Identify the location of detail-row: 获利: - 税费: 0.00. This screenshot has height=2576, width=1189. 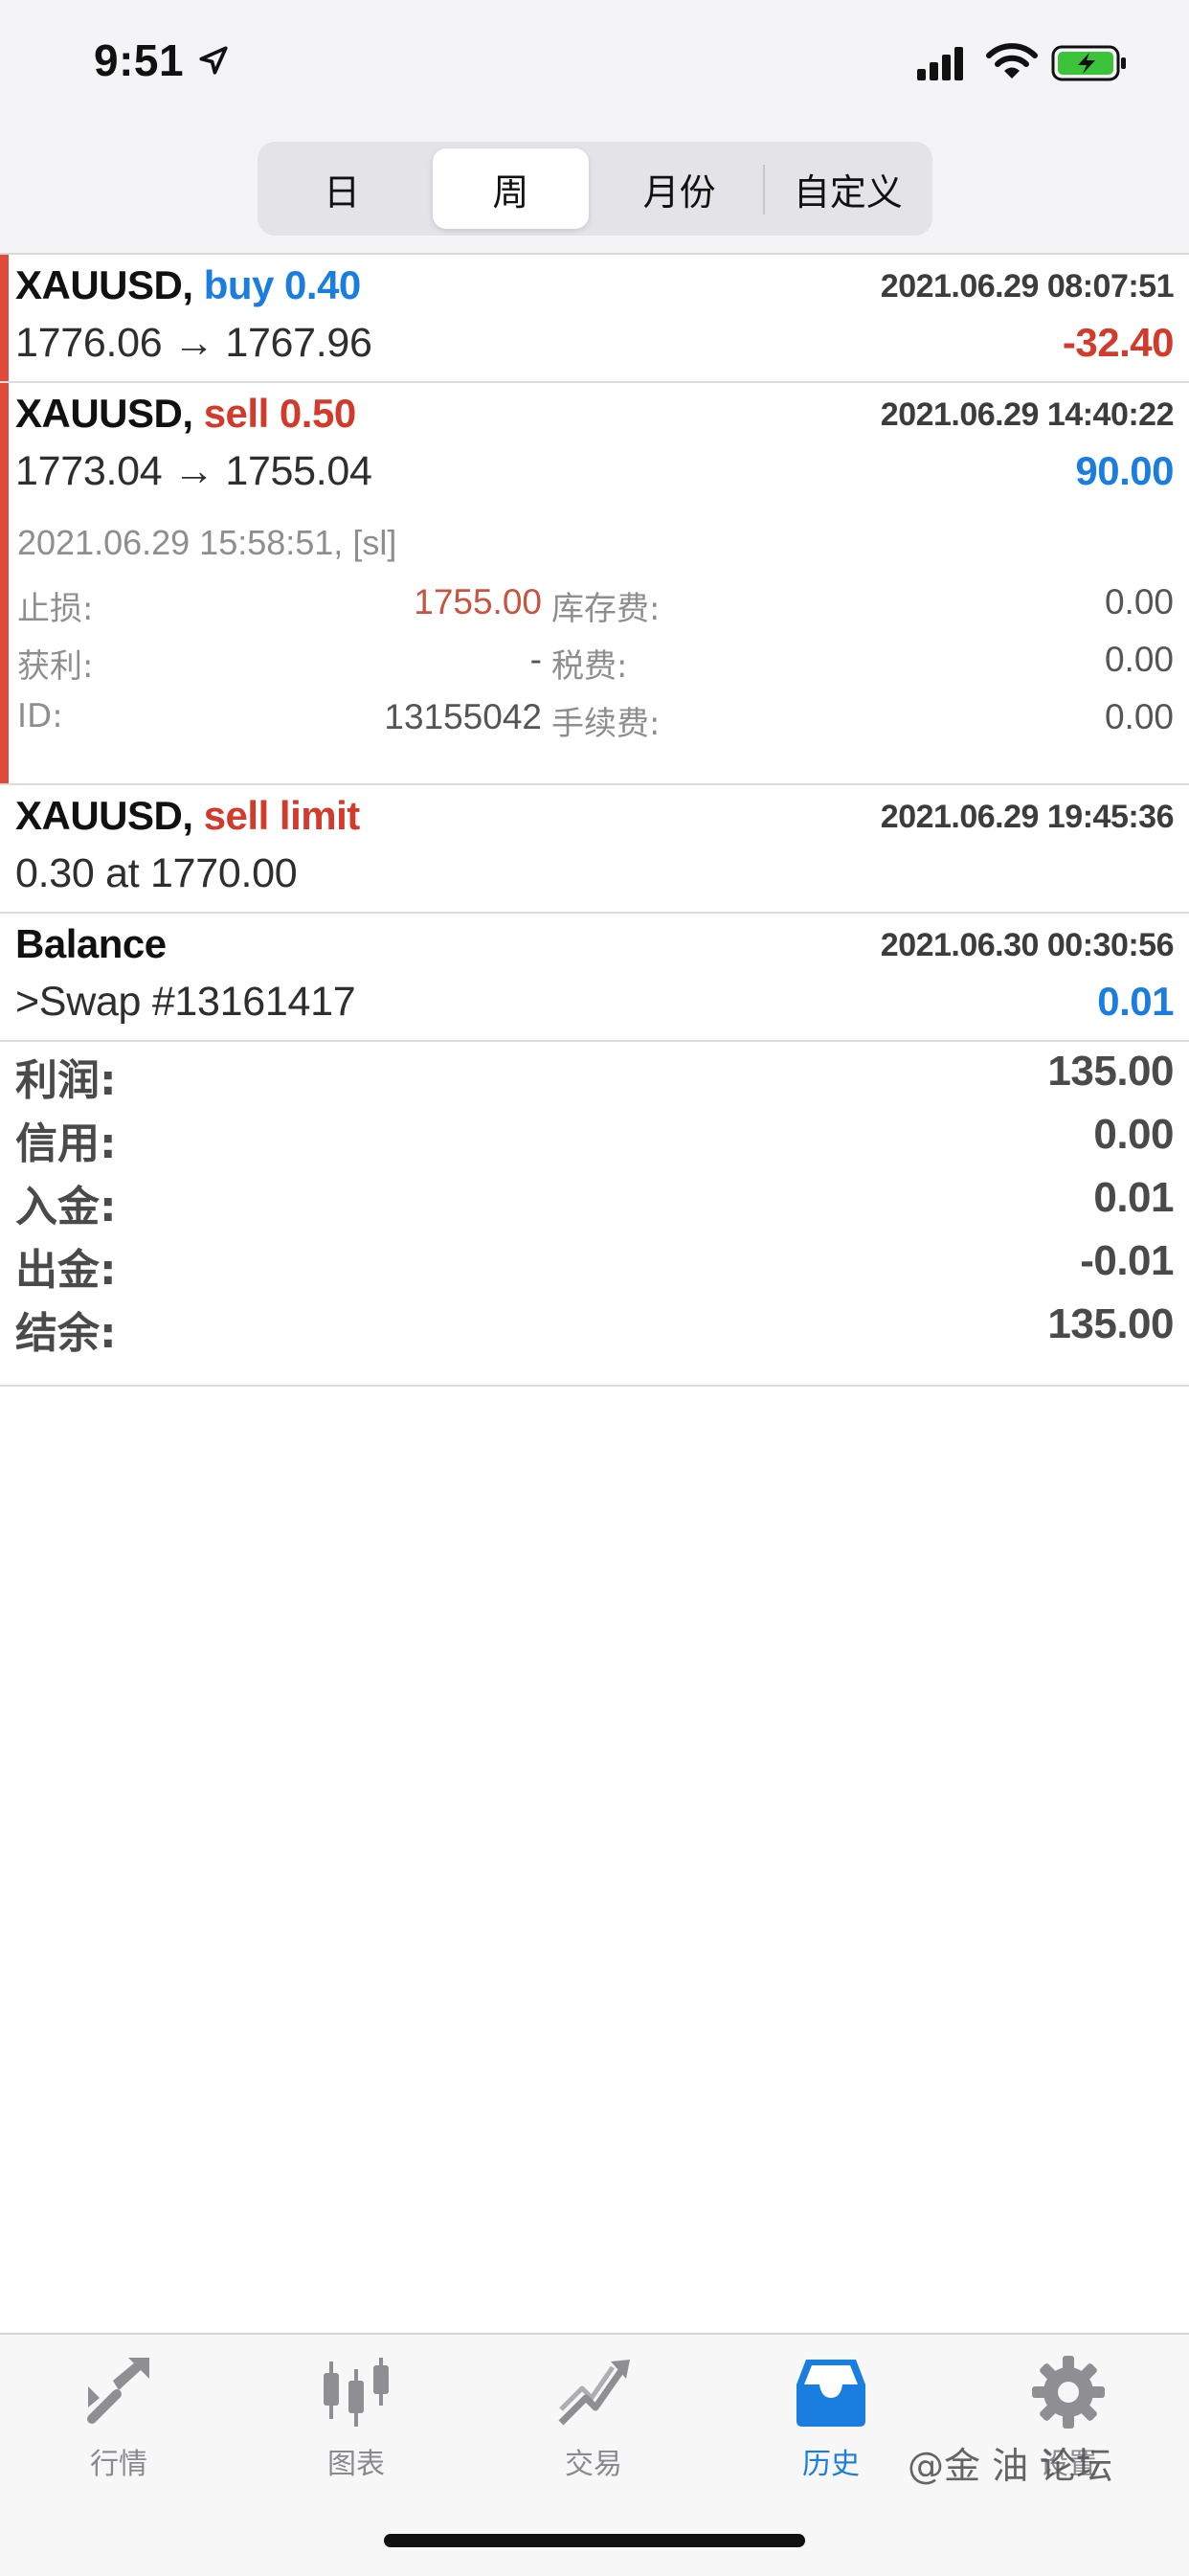
(595, 668).